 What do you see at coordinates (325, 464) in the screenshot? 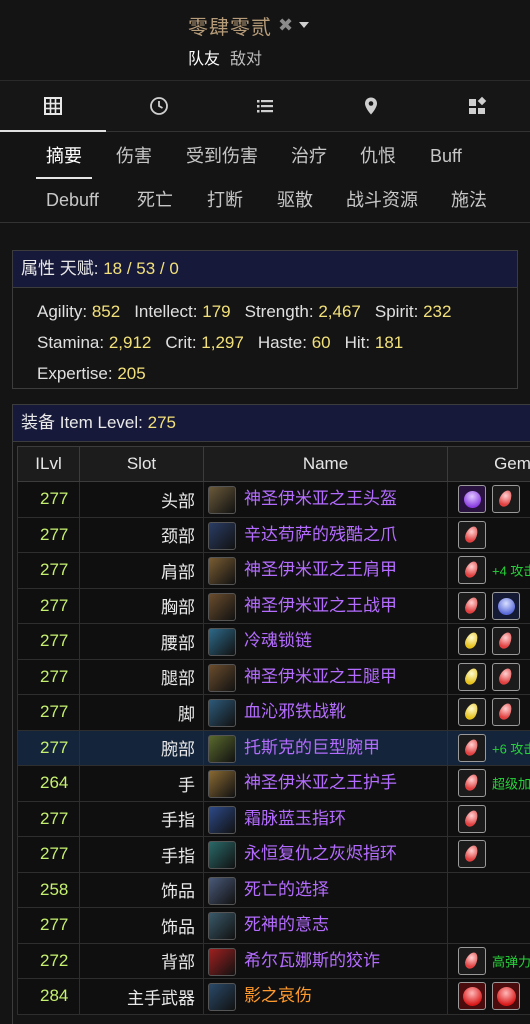
I see `col-name: Name` at bounding box center [325, 464].